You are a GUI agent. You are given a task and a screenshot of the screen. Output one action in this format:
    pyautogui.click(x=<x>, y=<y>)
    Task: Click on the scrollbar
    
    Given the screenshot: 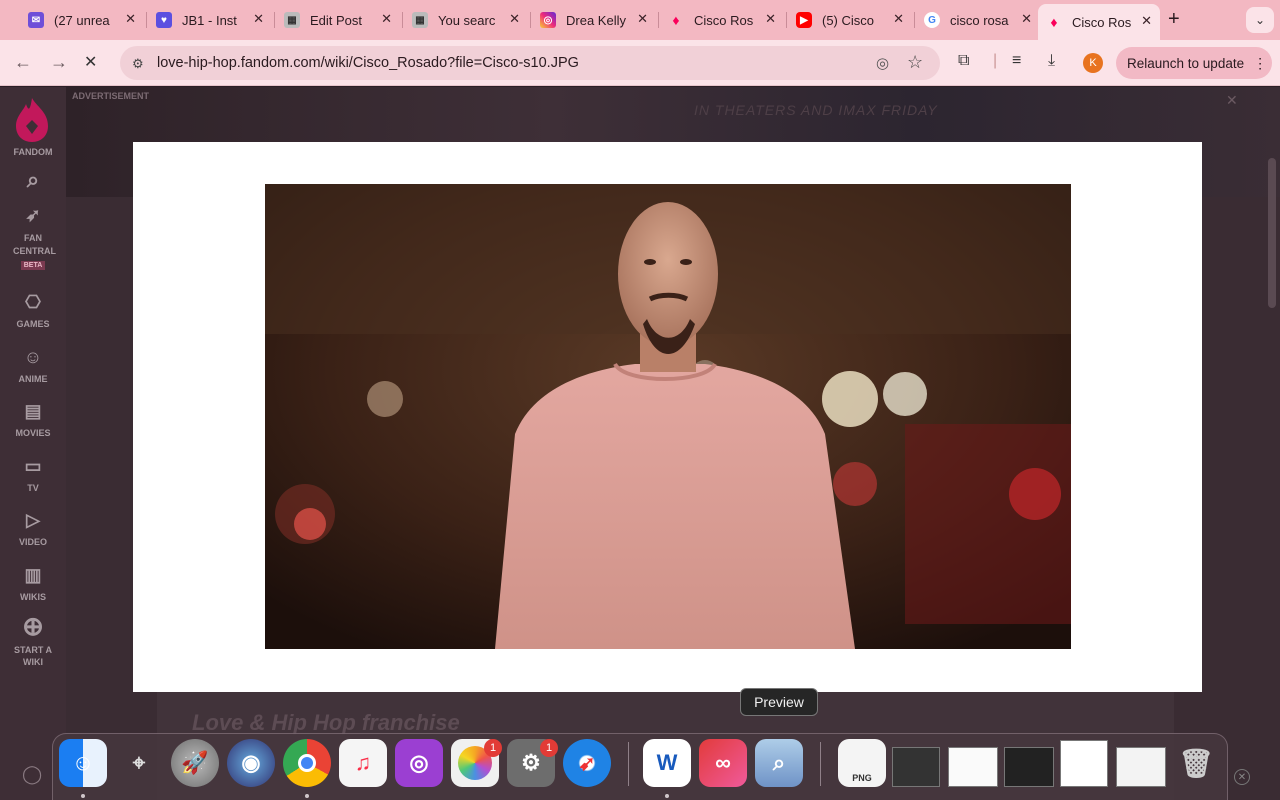 What is the action you would take?
    pyautogui.click(x=1272, y=233)
    